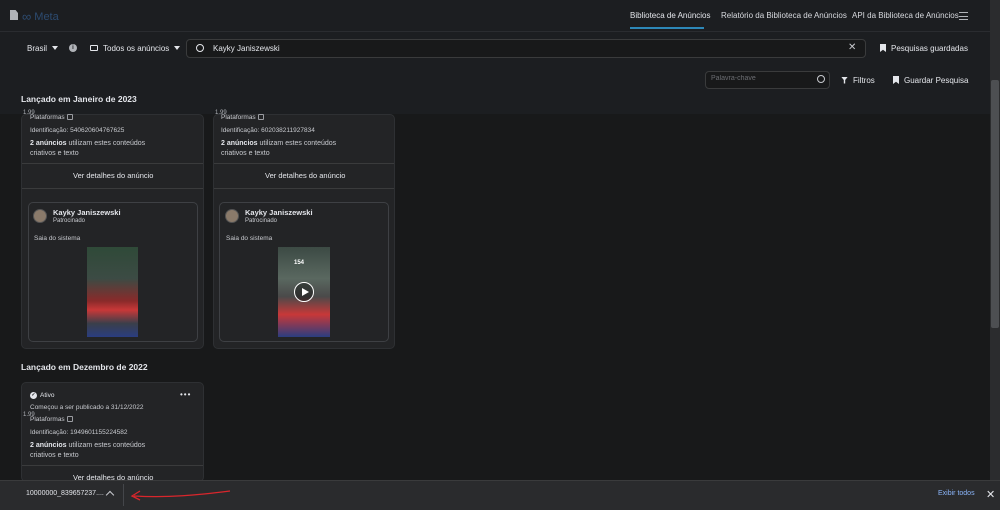  I want to click on section-title-jan-2023: Lançado em Janeiro de 2023, so click(79, 99).